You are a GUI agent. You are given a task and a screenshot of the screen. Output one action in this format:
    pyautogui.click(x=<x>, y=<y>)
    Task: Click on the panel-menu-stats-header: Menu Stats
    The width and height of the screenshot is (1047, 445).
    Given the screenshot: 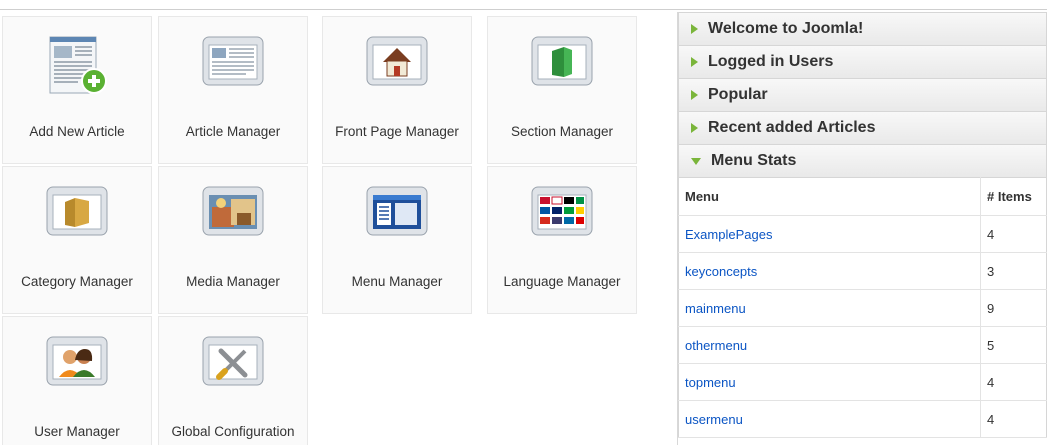 What is the action you would take?
    pyautogui.click(x=862, y=160)
    